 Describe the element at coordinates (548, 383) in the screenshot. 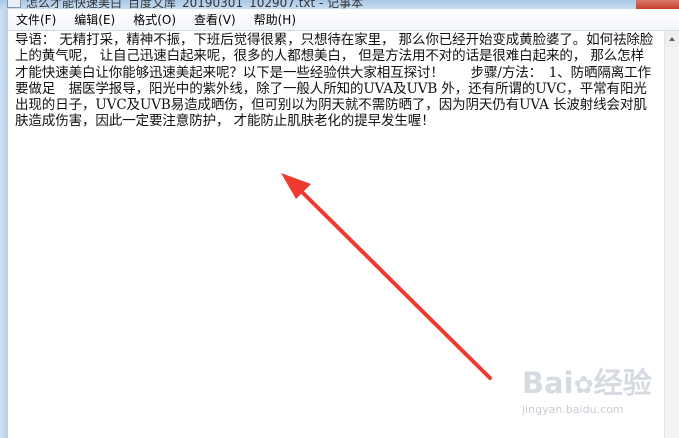

I see `watermark-logo-bai: Bai` at that location.